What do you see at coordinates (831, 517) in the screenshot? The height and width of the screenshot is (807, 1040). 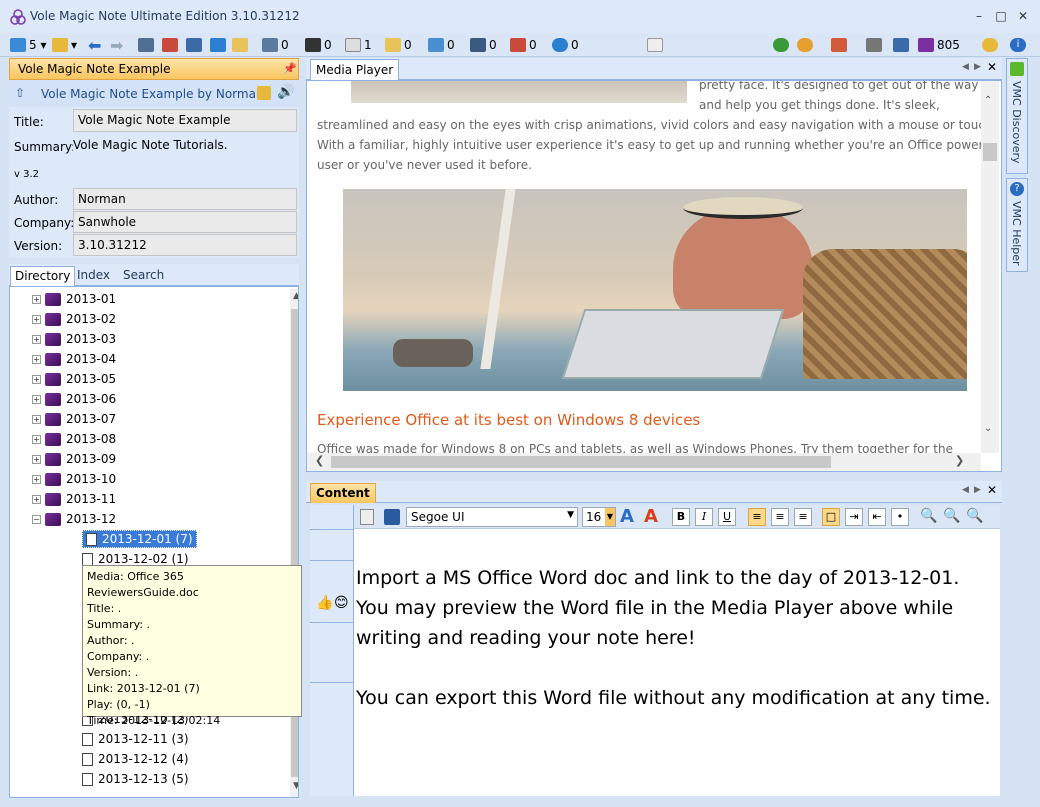 I see `page-view-button: □` at bounding box center [831, 517].